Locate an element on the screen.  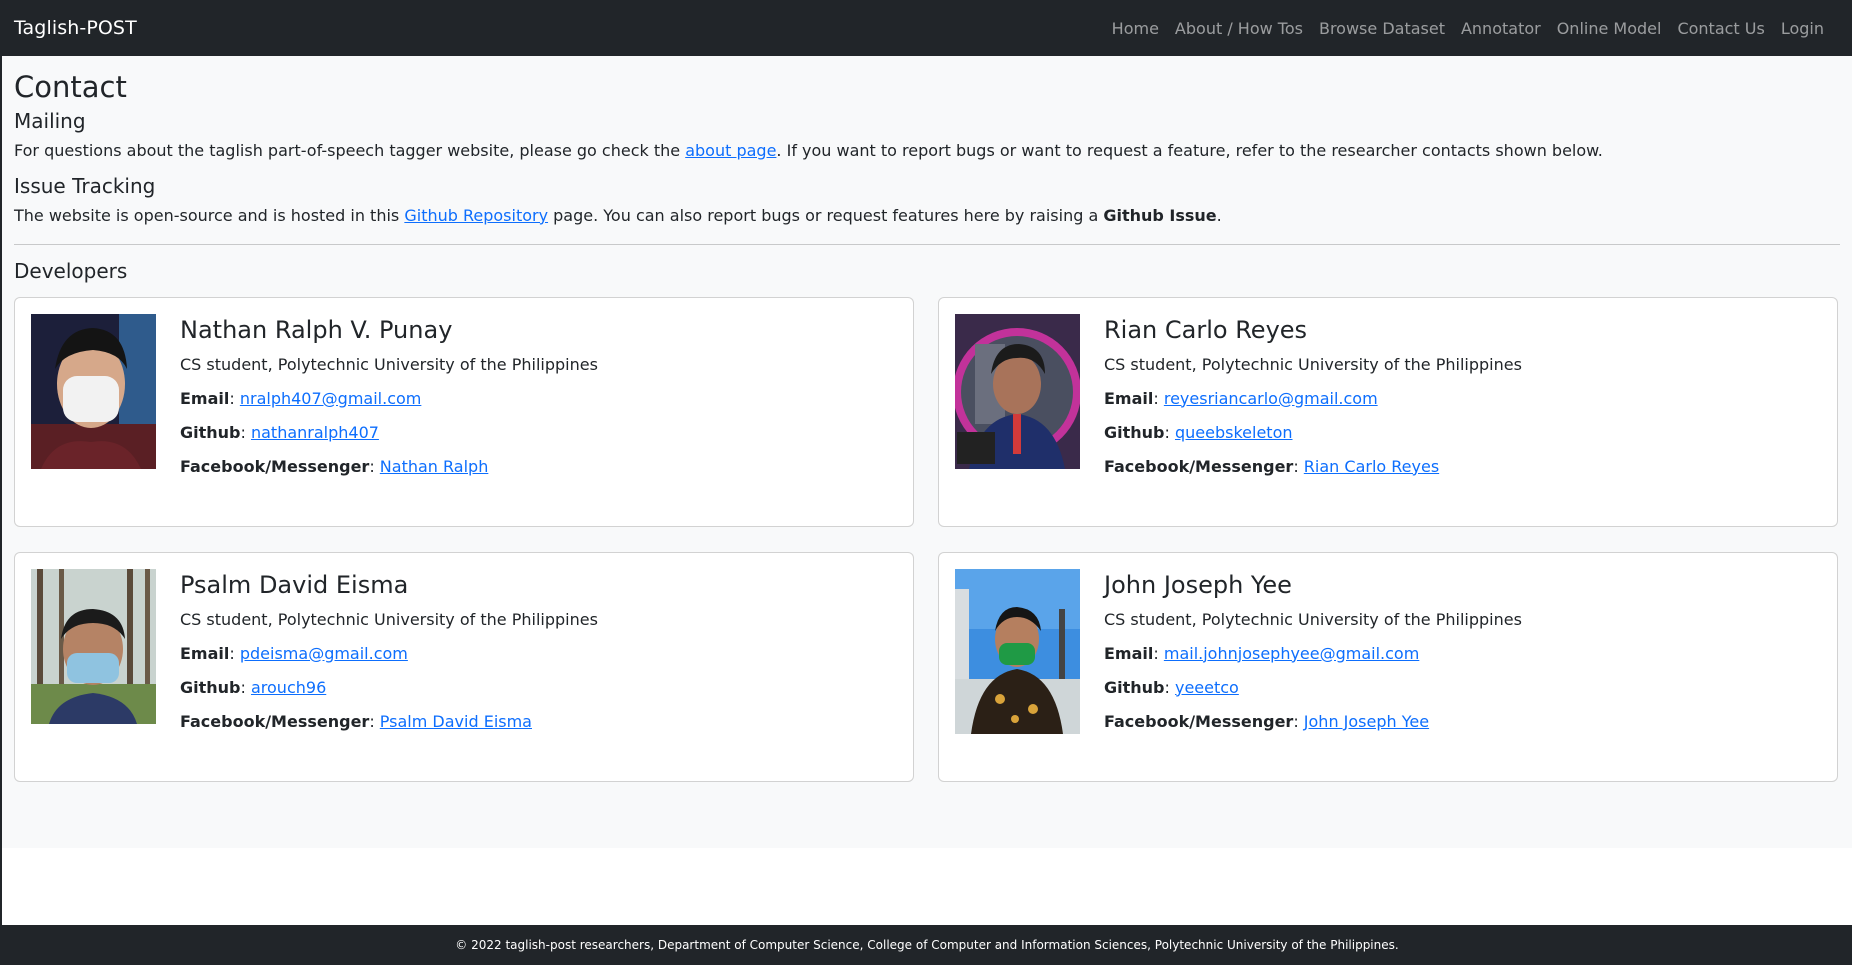
facebook-link: Nathan Ralph is located at coordinates (434, 466).